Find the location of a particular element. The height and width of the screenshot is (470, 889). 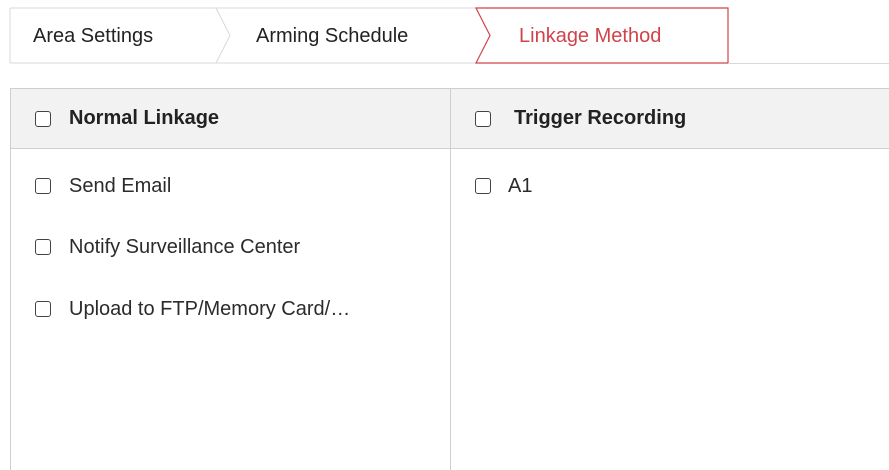

trigger-recording-header: Trigger Recording is located at coordinates (670, 119).